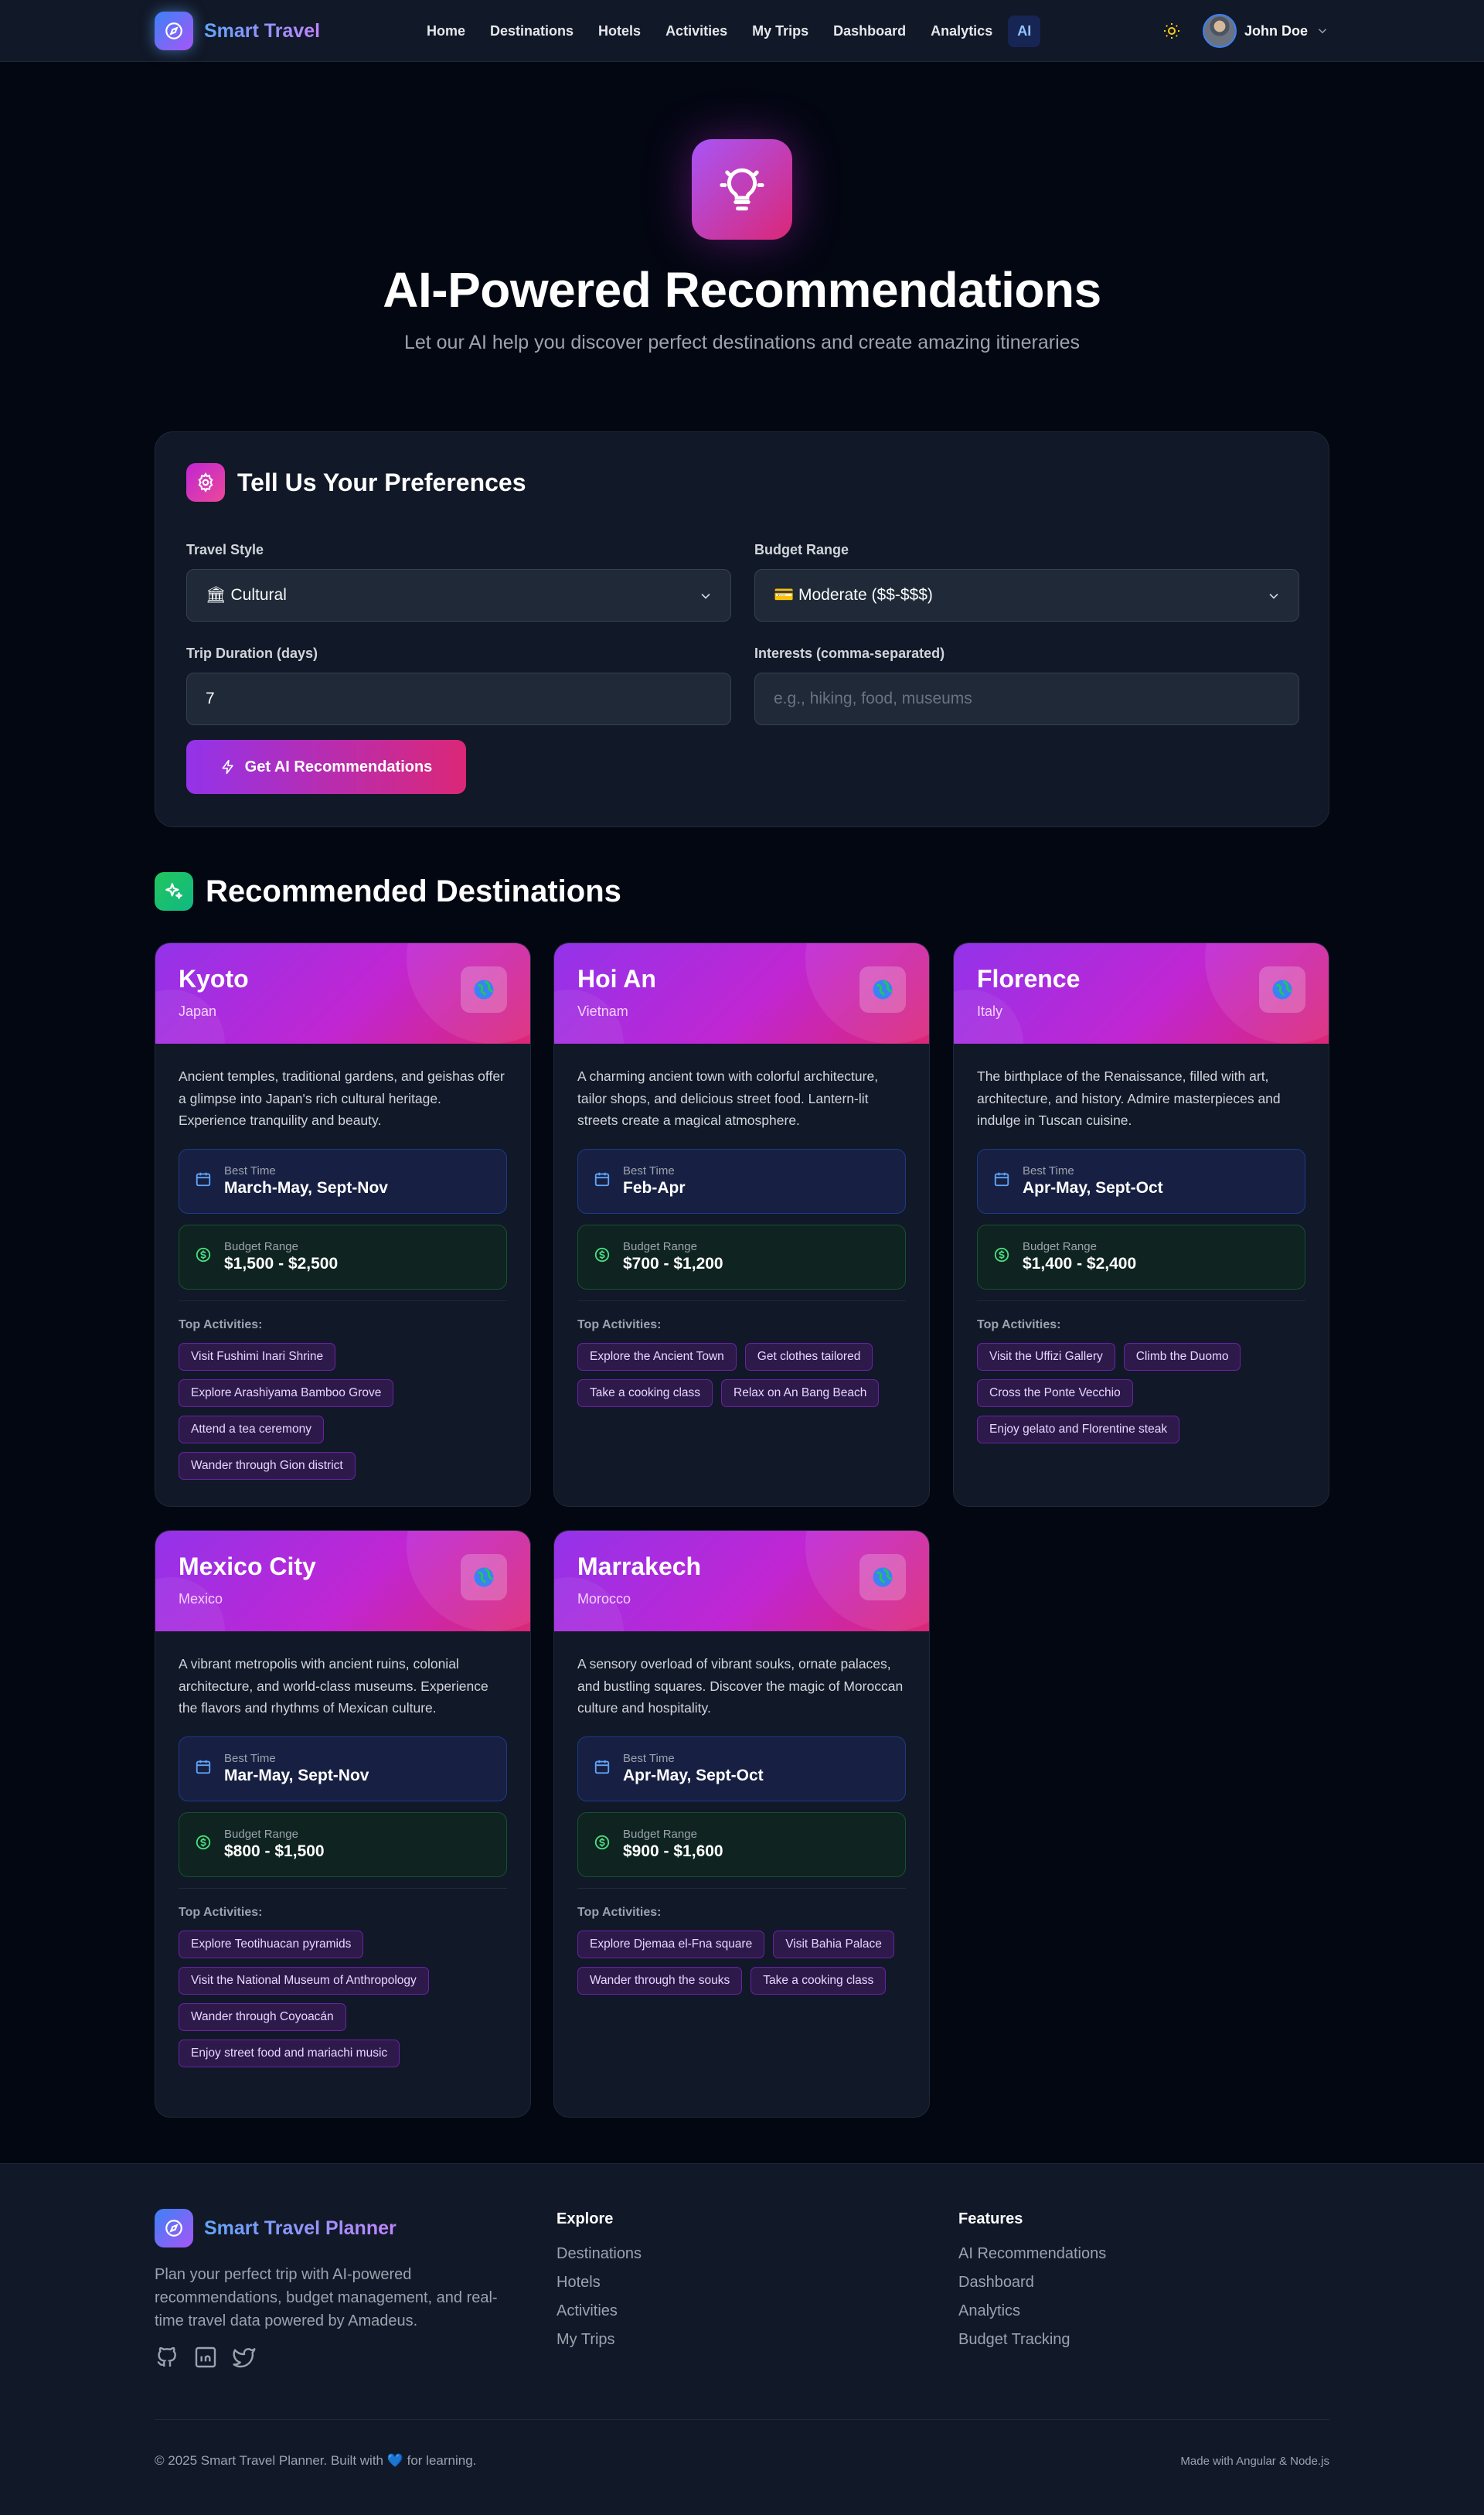 Image resolution: width=1484 pixels, height=2515 pixels. What do you see at coordinates (800, 1392) in the screenshot?
I see `activity-tag: Relax on An Bang Beach` at bounding box center [800, 1392].